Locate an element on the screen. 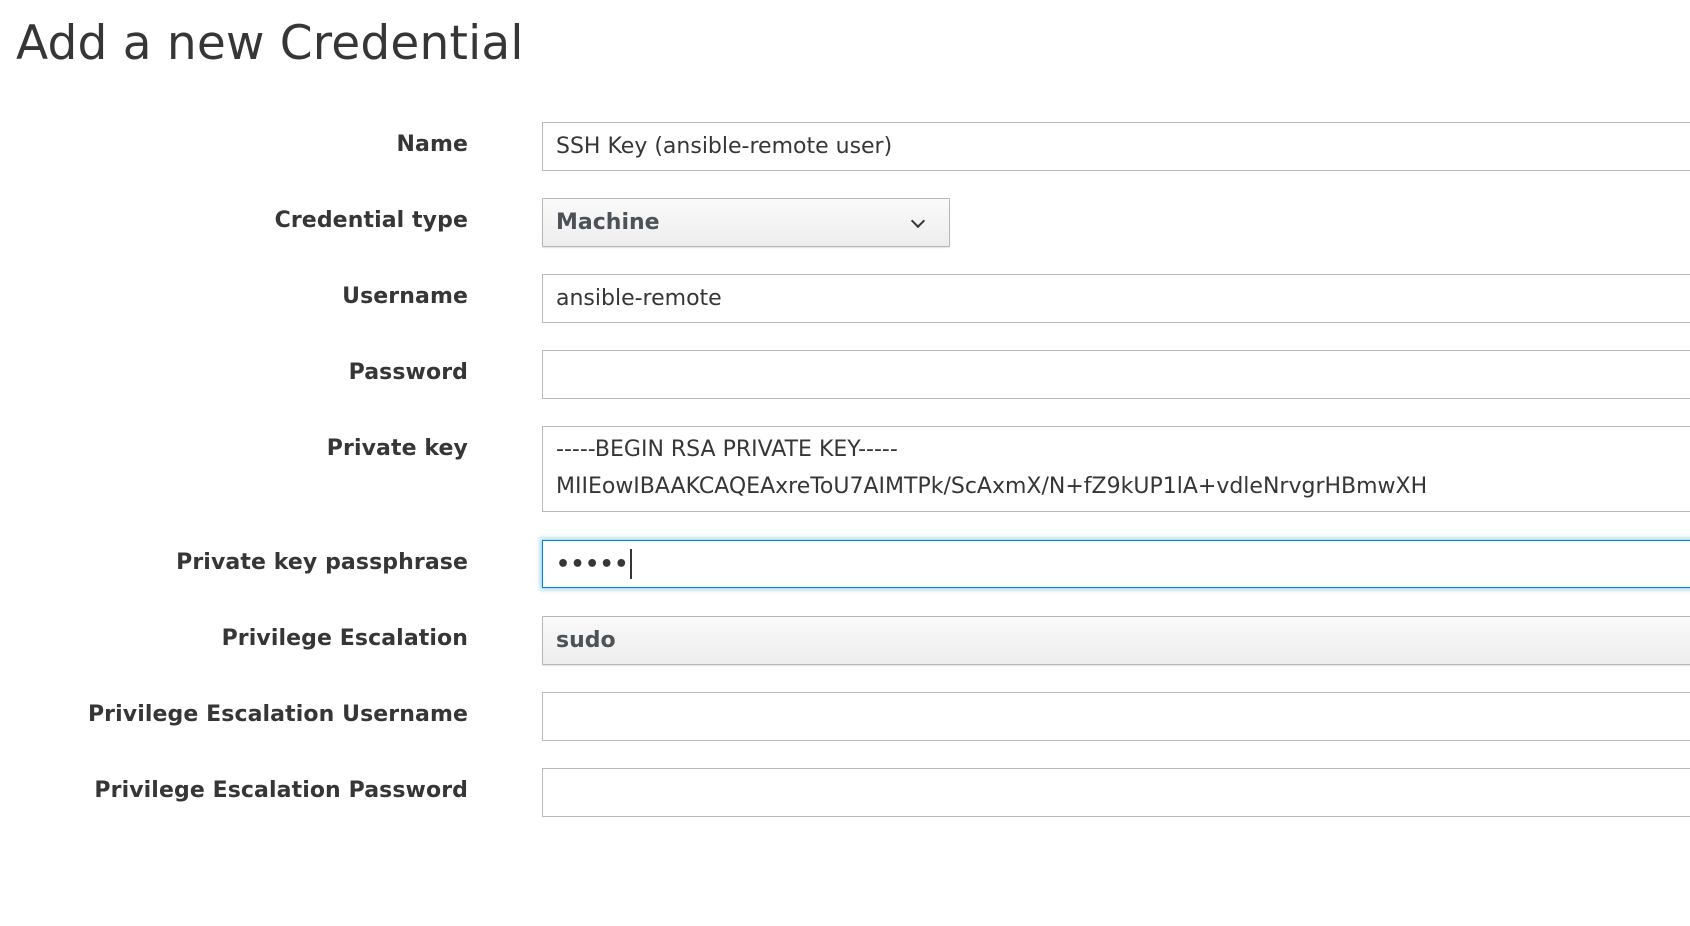 This screenshot has width=1690, height=926. form-row-credential-type: Credential type Machine is located at coordinates (845, 222).